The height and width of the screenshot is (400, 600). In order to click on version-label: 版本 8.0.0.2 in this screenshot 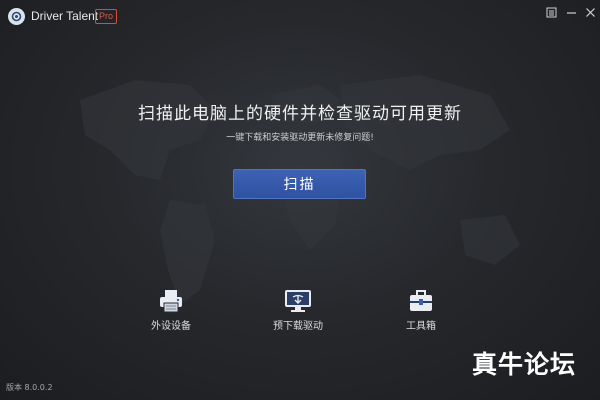, I will do `click(29, 387)`.